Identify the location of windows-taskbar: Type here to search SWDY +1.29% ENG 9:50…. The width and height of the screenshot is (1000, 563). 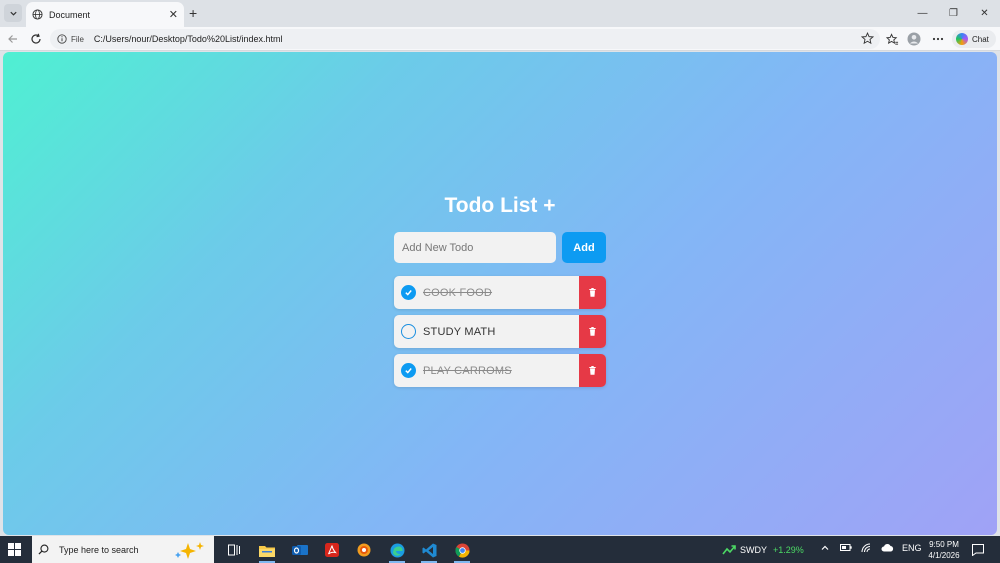
(500, 549).